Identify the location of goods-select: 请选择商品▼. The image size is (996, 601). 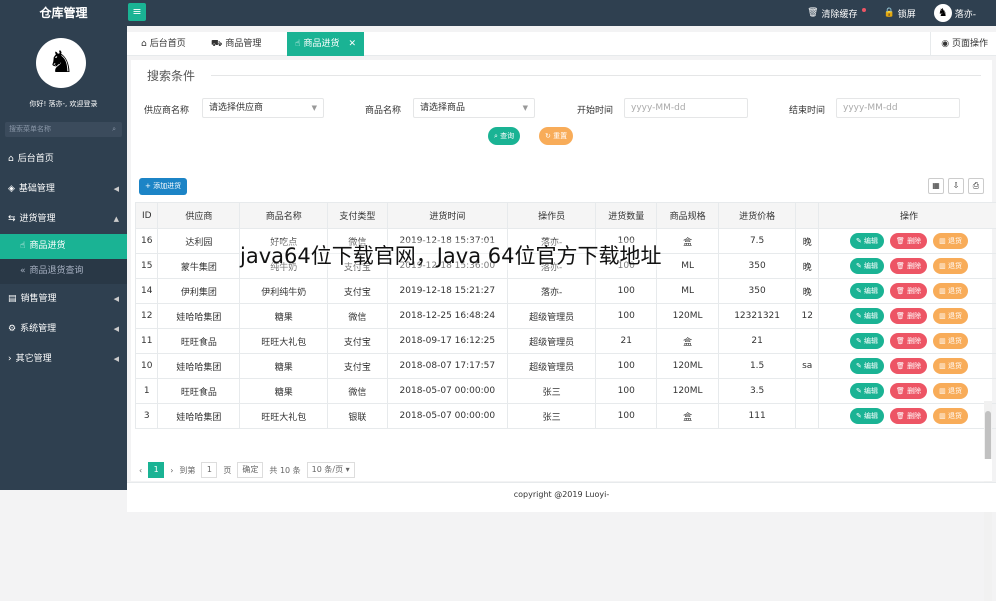
(474, 108).